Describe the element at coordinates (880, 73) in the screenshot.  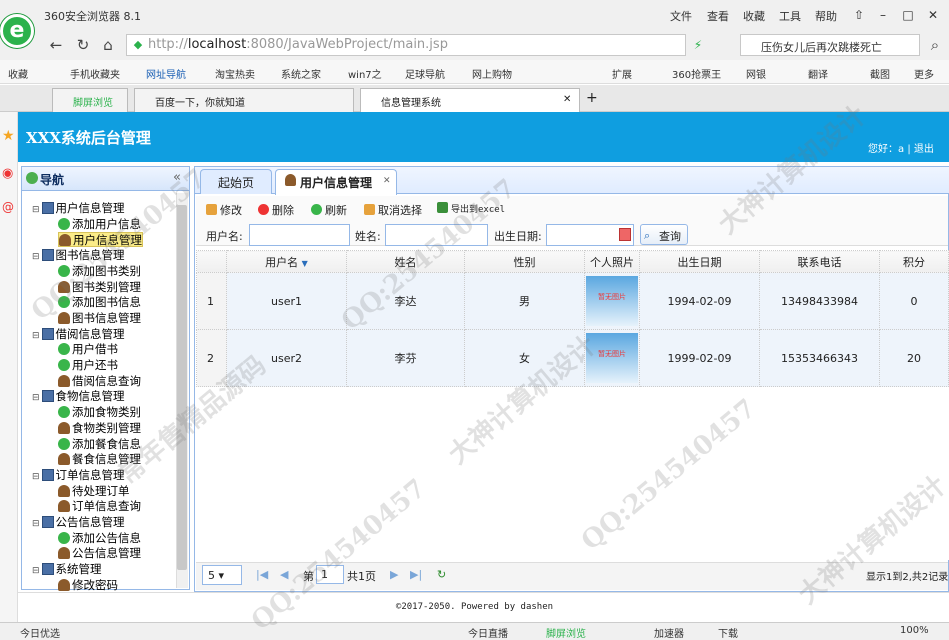
I see `bookmark-item: 截图` at that location.